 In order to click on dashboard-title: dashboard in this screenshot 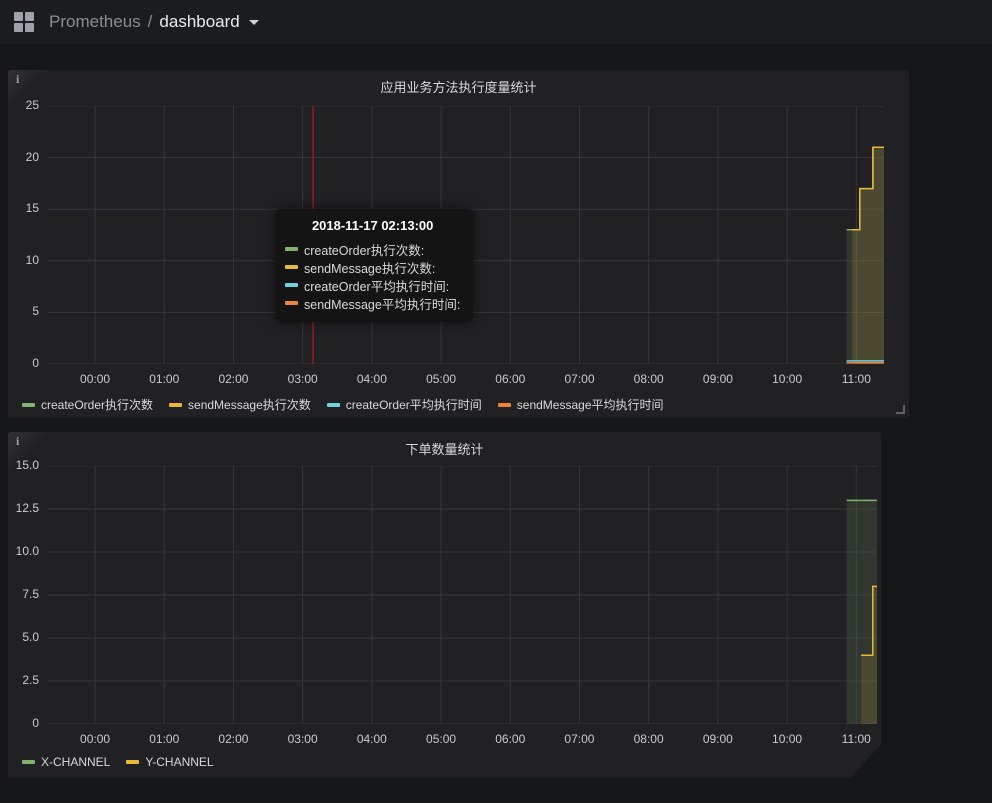, I will do `click(199, 22)`.